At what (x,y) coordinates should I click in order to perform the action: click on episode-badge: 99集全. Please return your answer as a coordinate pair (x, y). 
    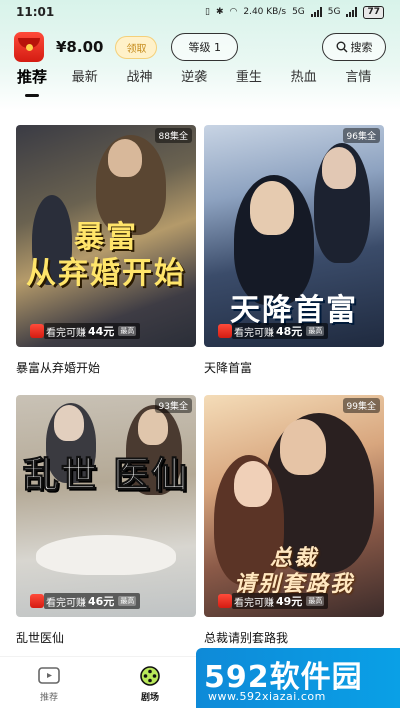
    Looking at the image, I should click on (361, 405).